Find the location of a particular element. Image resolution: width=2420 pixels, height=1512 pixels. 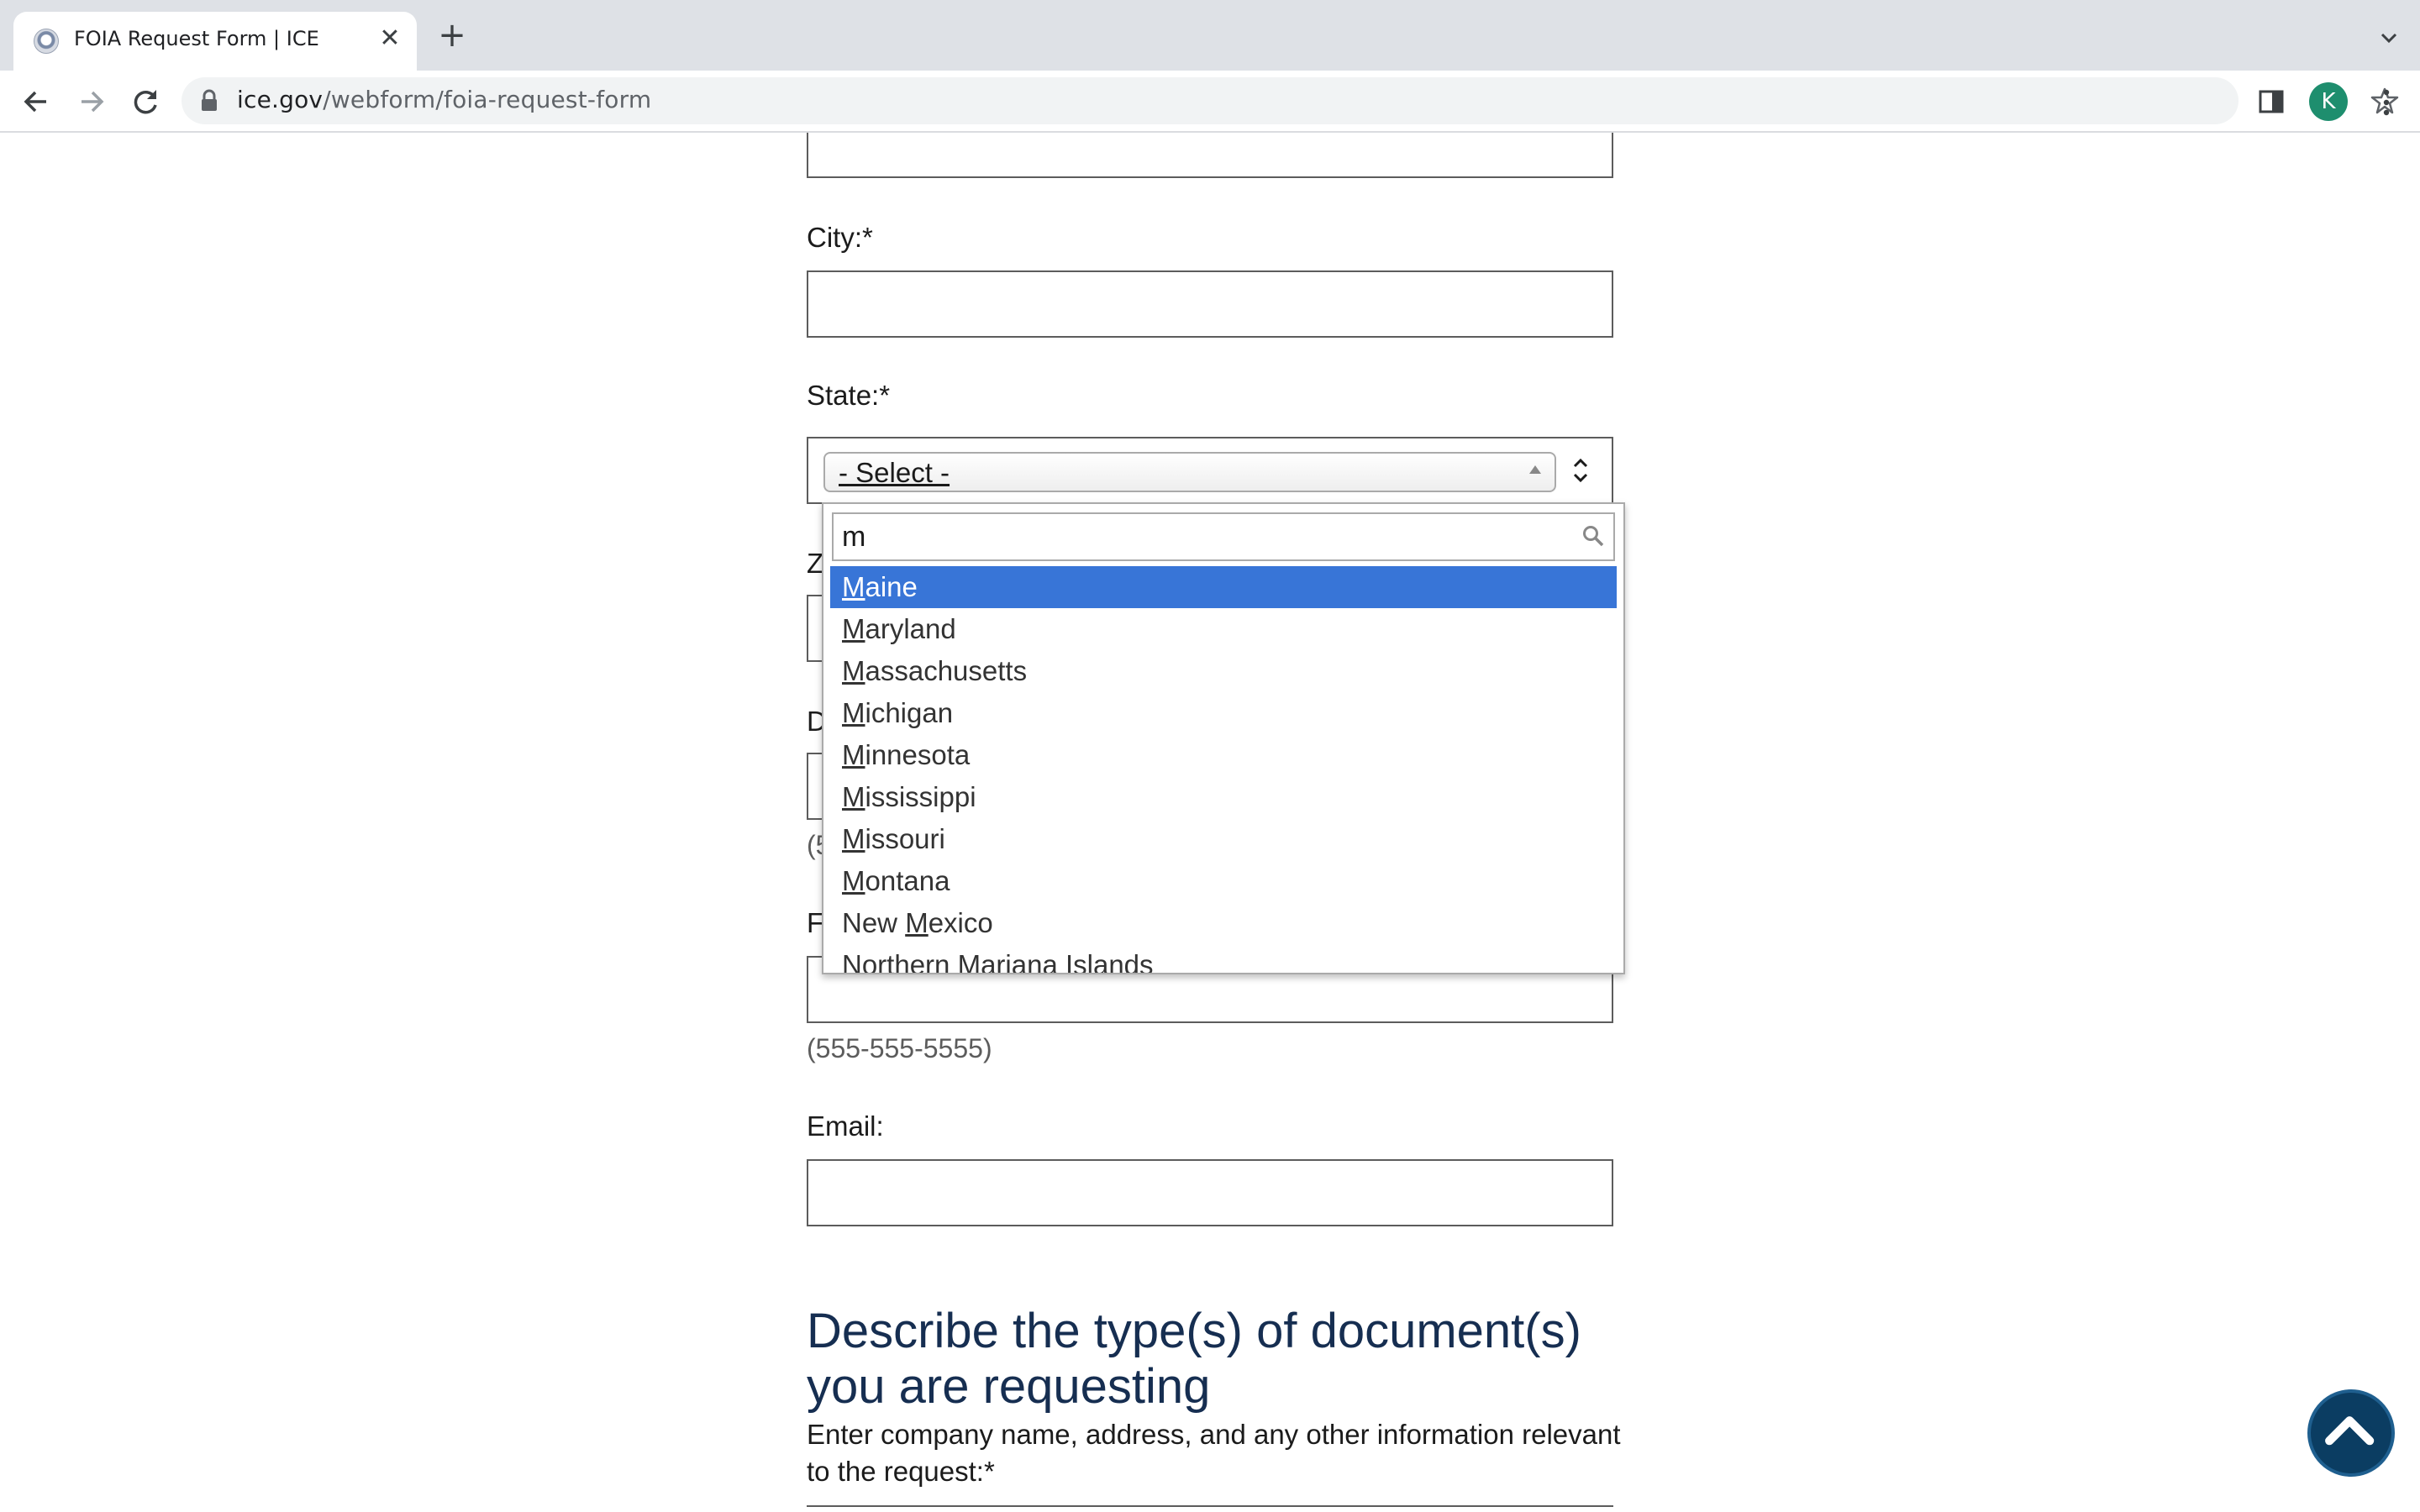

state-search-input: m is located at coordinates (1224, 536).